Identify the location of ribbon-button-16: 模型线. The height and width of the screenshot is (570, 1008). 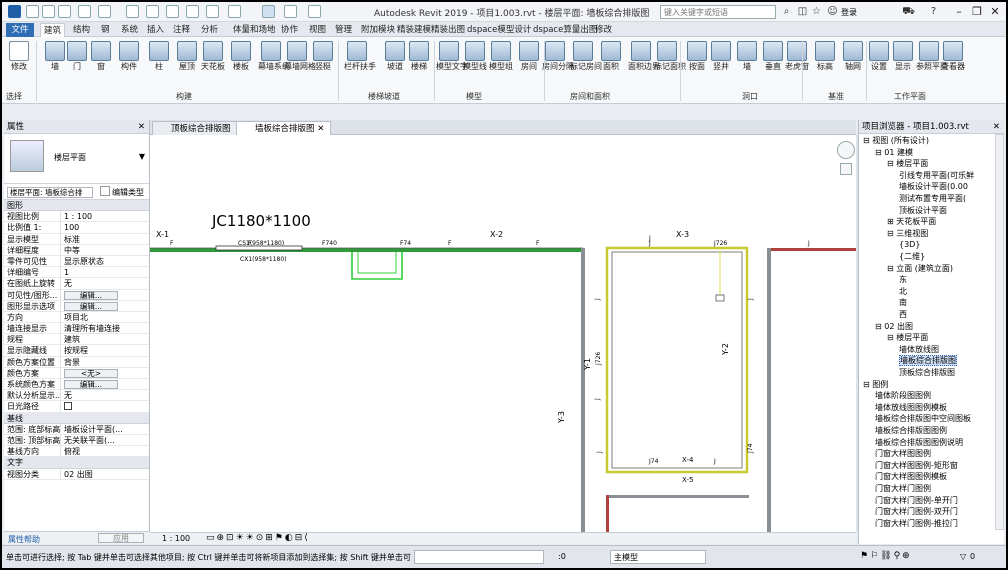
(475, 62).